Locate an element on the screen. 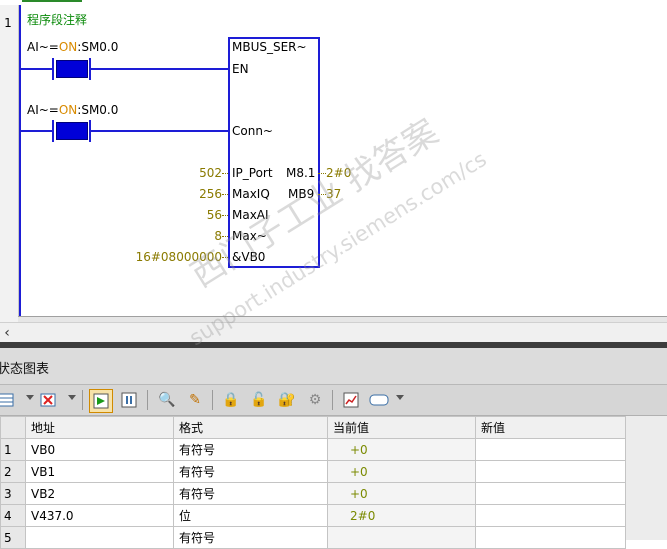 Image resolution: width=667 pixels, height=549 pixels. pin-conn: Conn~ is located at coordinates (252, 131).